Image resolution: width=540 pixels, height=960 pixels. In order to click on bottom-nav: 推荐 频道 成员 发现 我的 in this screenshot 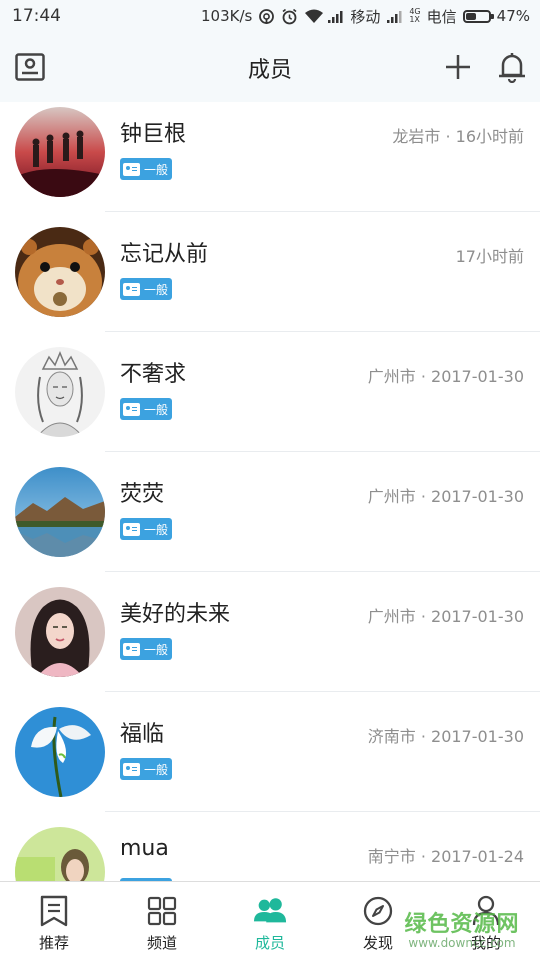, I will do `click(270, 920)`.